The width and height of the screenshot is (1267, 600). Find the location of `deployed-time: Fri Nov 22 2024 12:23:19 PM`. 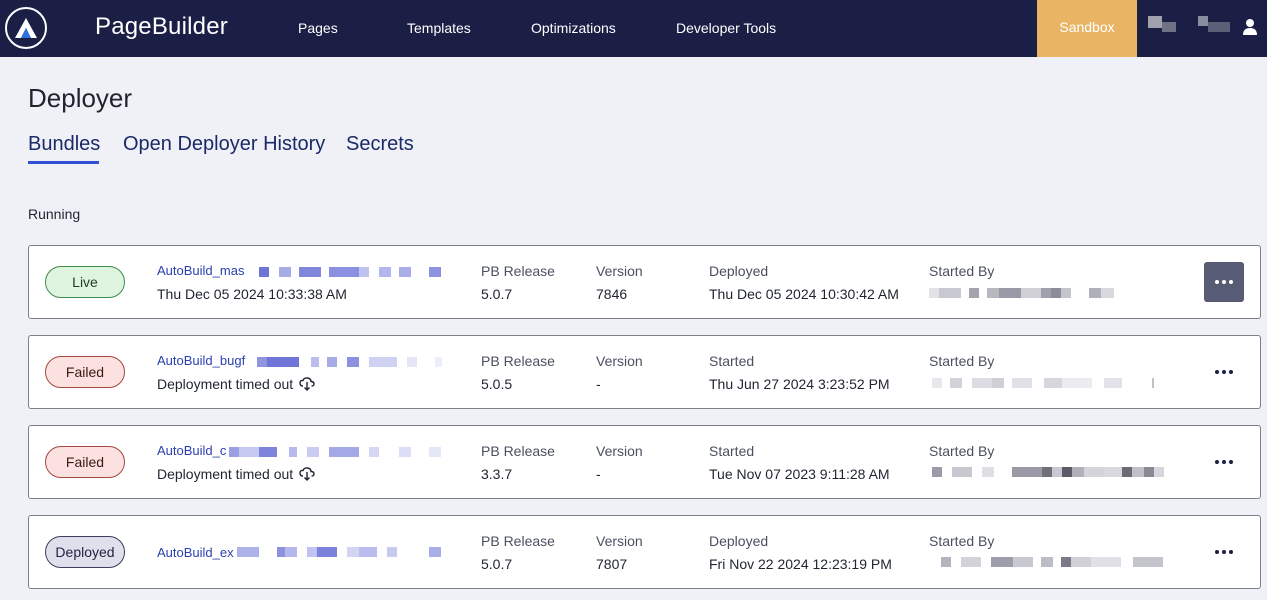

deployed-time: Fri Nov 22 2024 12:23:19 PM is located at coordinates (800, 564).